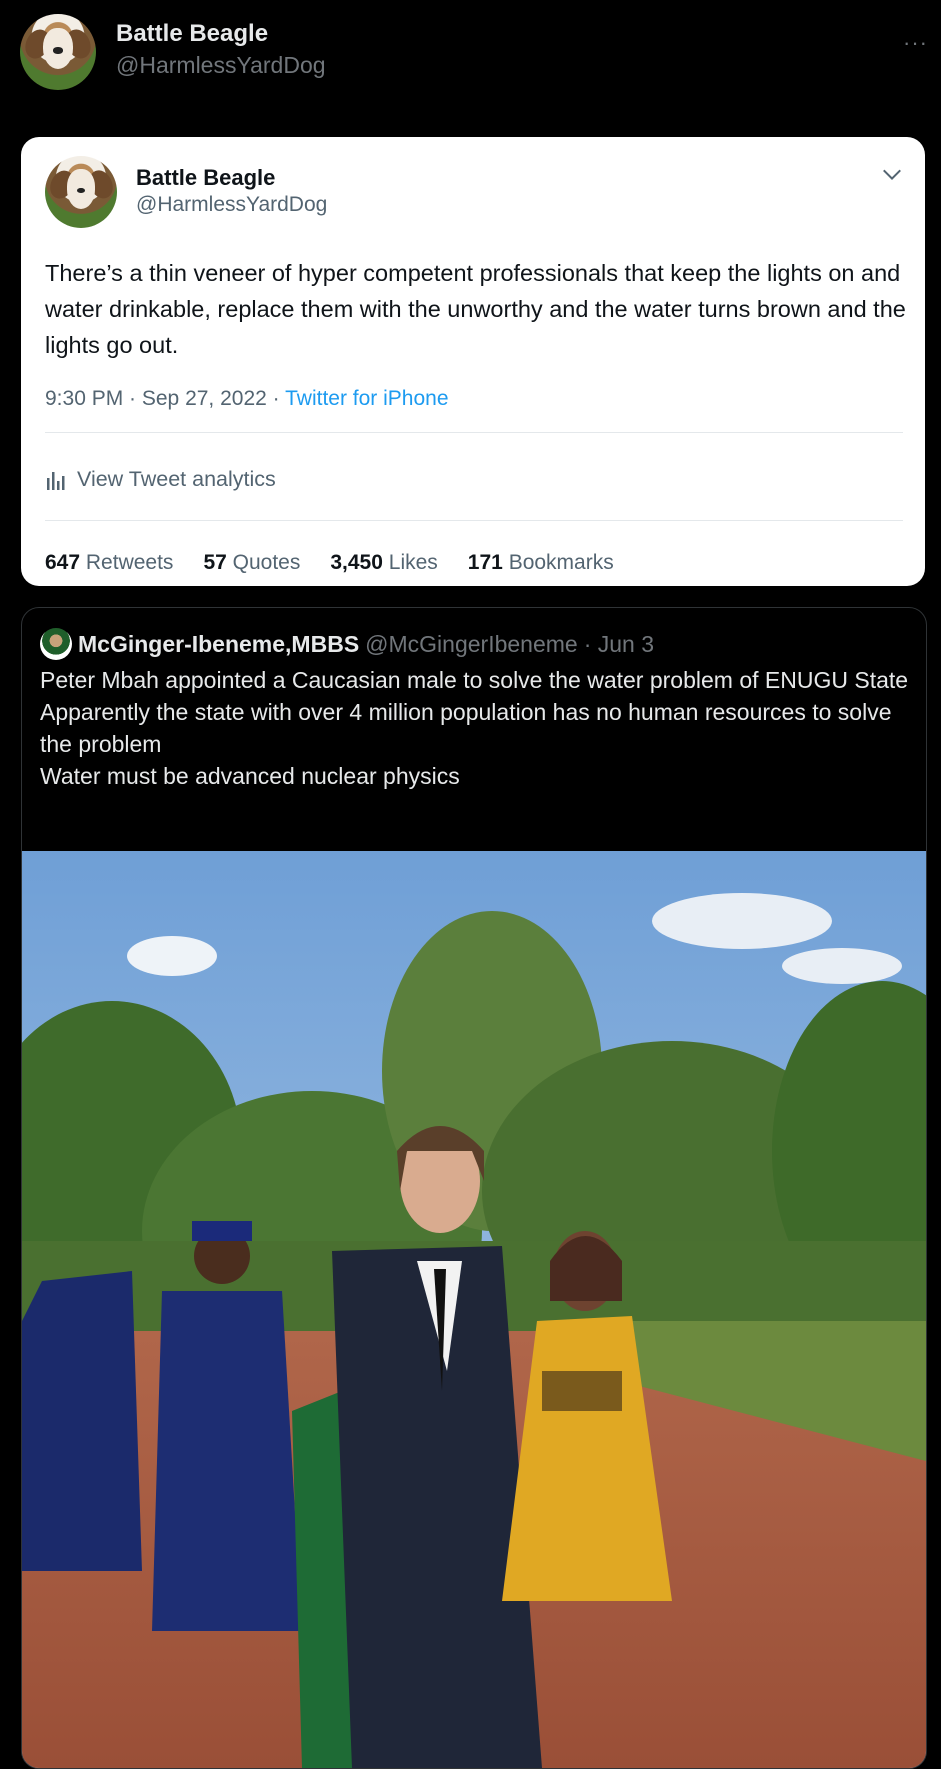 The image size is (941, 1769). What do you see at coordinates (218, 644) in the screenshot?
I see `quoted-author-name: McGinger-Ibeneme,MBBS` at bounding box center [218, 644].